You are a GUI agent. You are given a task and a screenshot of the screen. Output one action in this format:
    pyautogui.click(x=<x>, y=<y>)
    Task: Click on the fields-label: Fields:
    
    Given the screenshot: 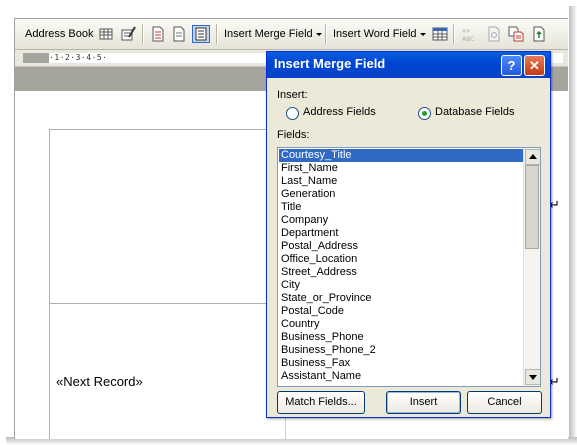 What is the action you would take?
    pyautogui.click(x=293, y=135)
    